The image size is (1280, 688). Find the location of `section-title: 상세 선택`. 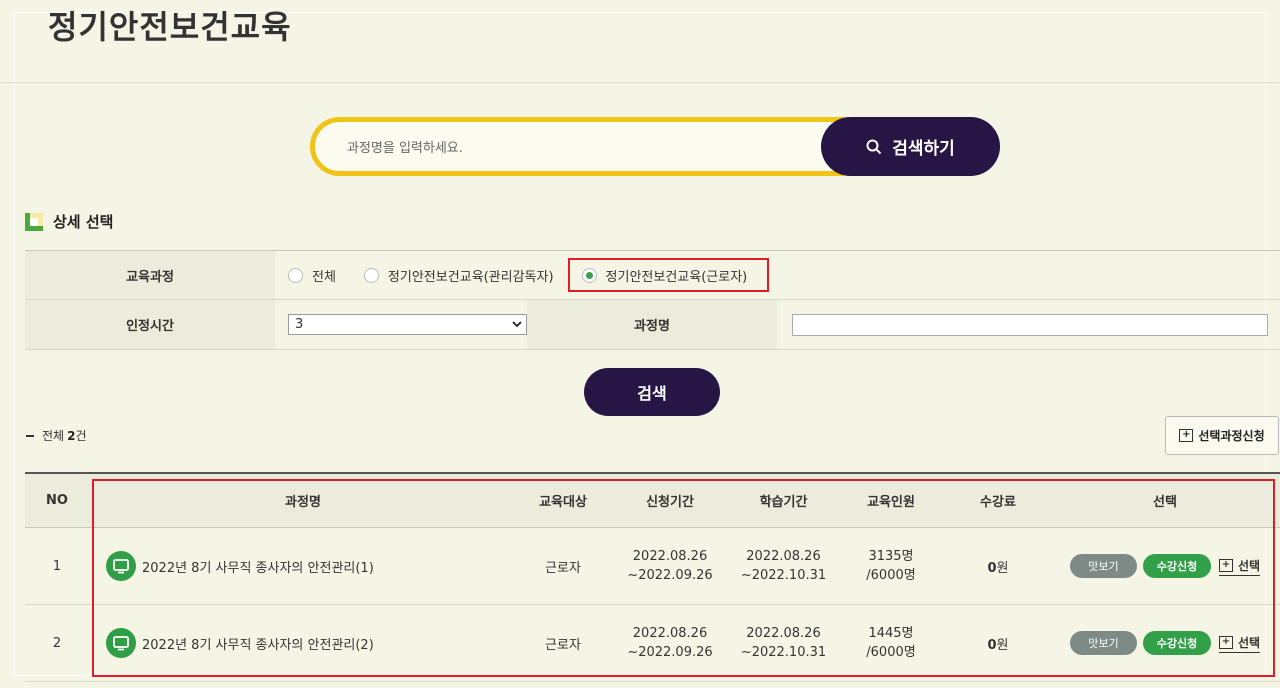

section-title: 상세 선택 is located at coordinates (83, 222).